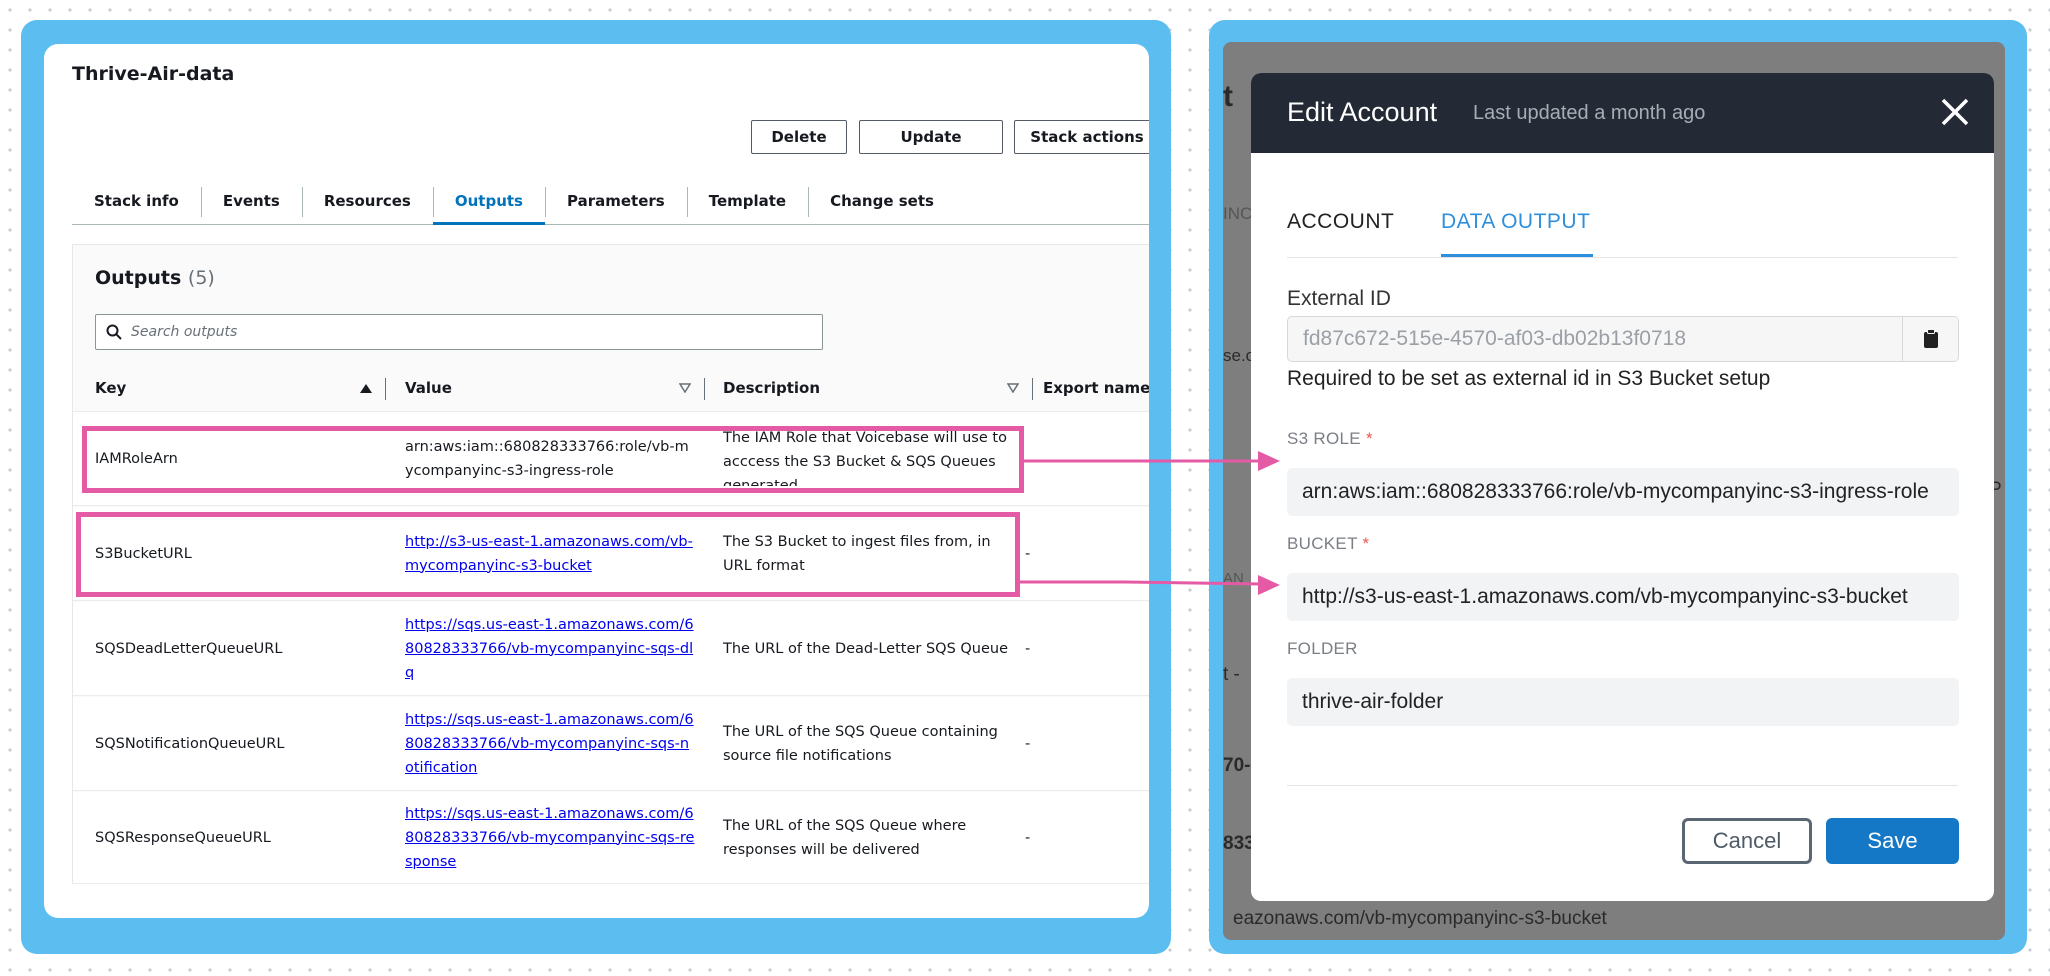 Image resolution: width=2050 pixels, height=976 pixels. I want to click on annotation-arrows, so click(1150, 523).